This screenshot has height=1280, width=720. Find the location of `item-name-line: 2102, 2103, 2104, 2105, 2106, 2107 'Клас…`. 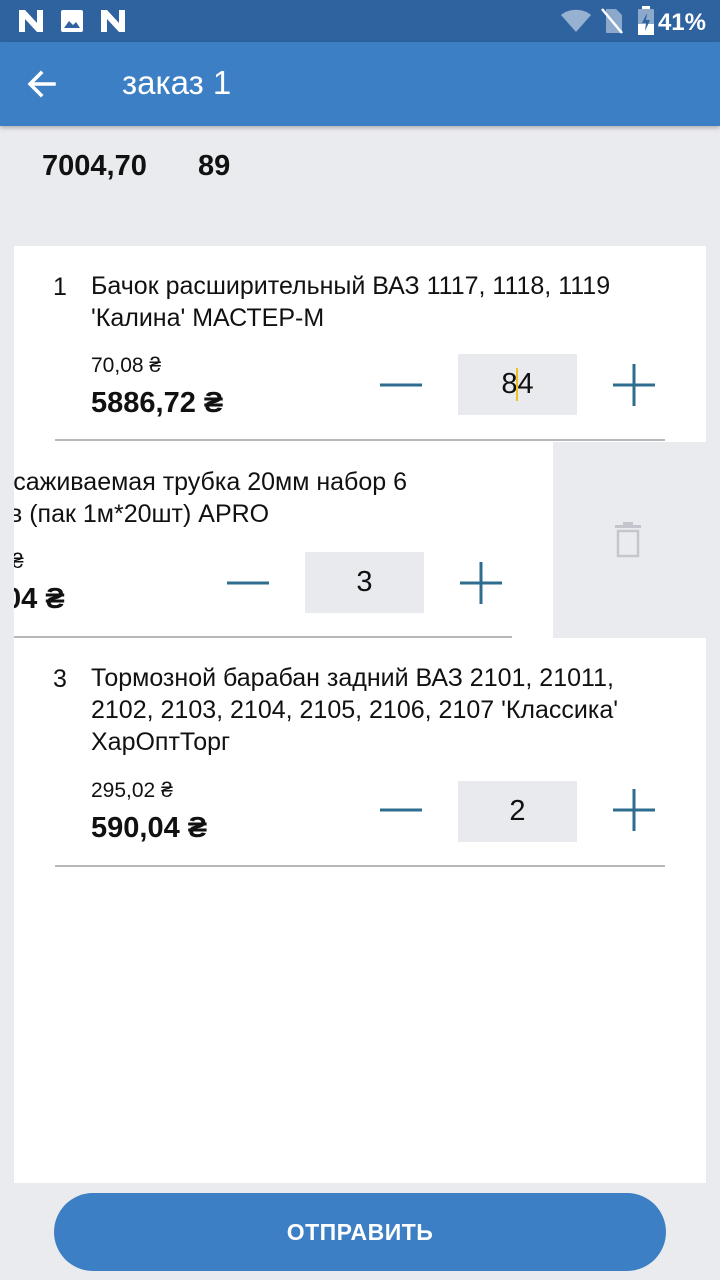

item-name-line: 2102, 2103, 2104, 2105, 2106, 2107 'Клас… is located at coordinates (355, 710).